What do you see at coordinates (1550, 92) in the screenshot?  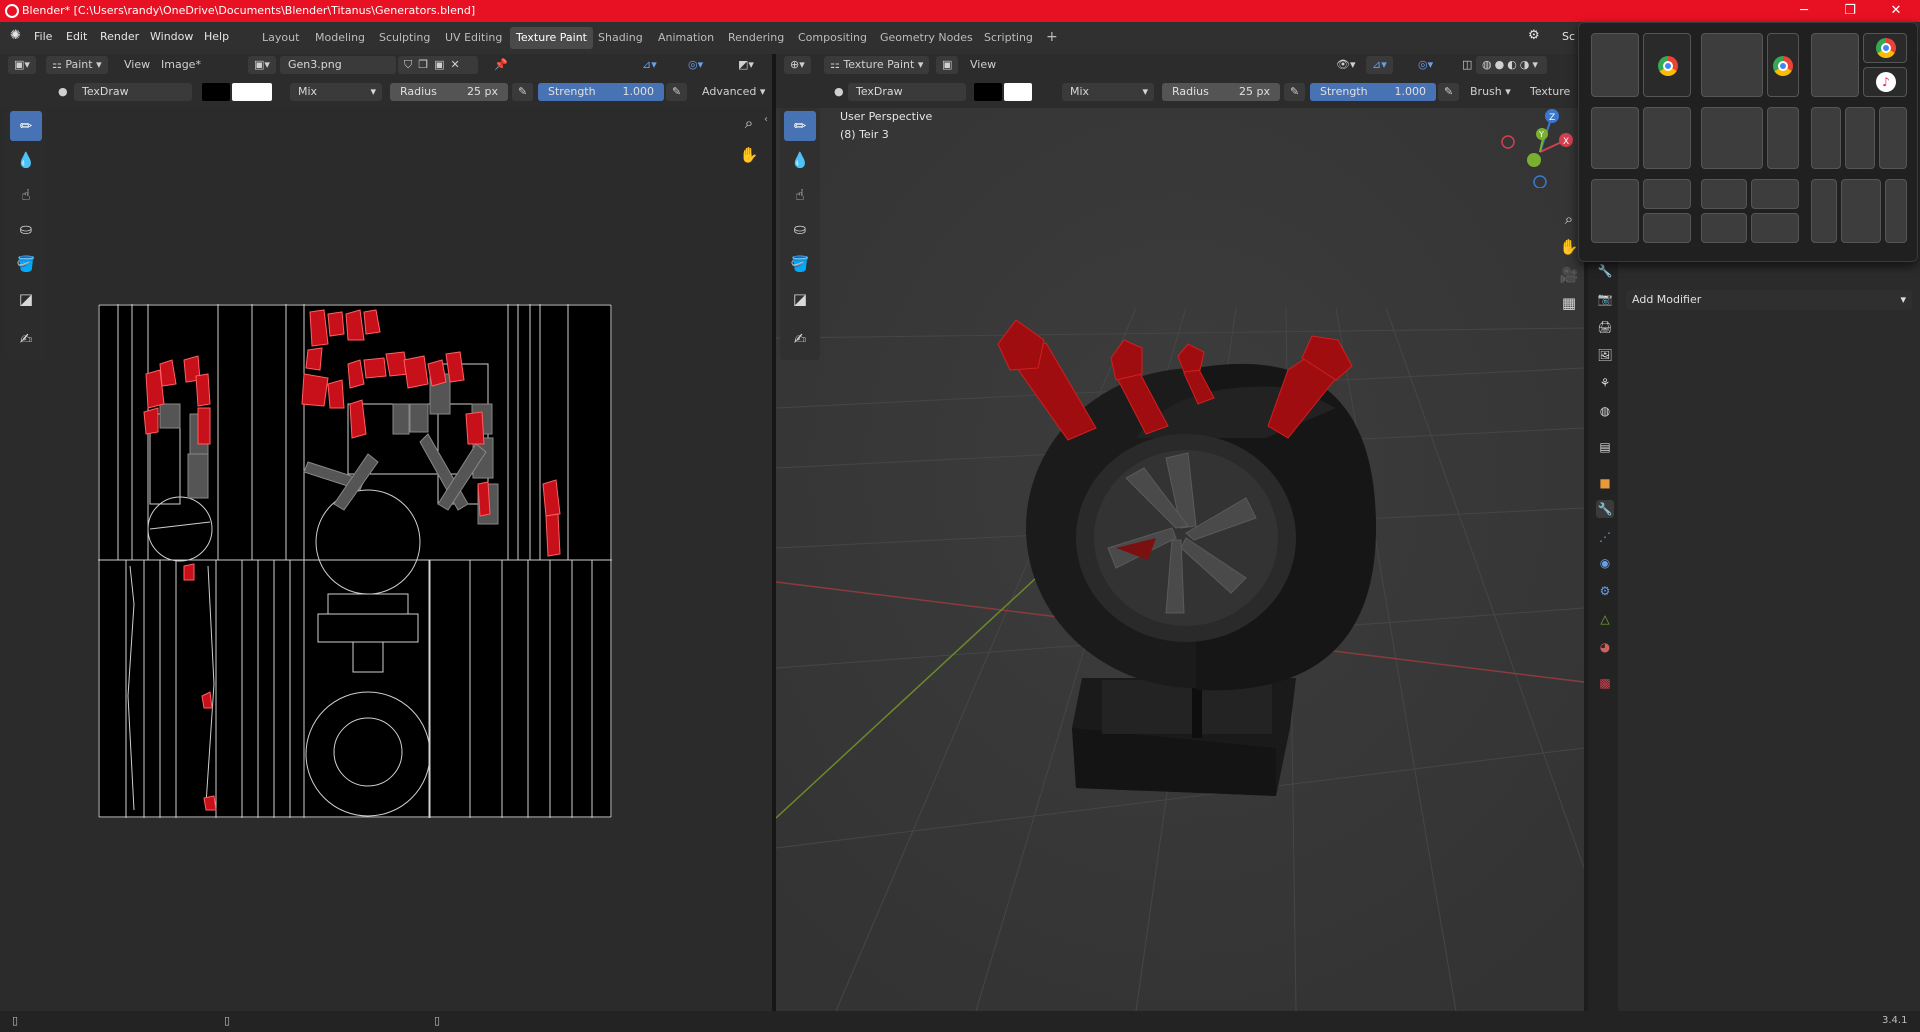 I see `texture-menu: Texture` at bounding box center [1550, 92].